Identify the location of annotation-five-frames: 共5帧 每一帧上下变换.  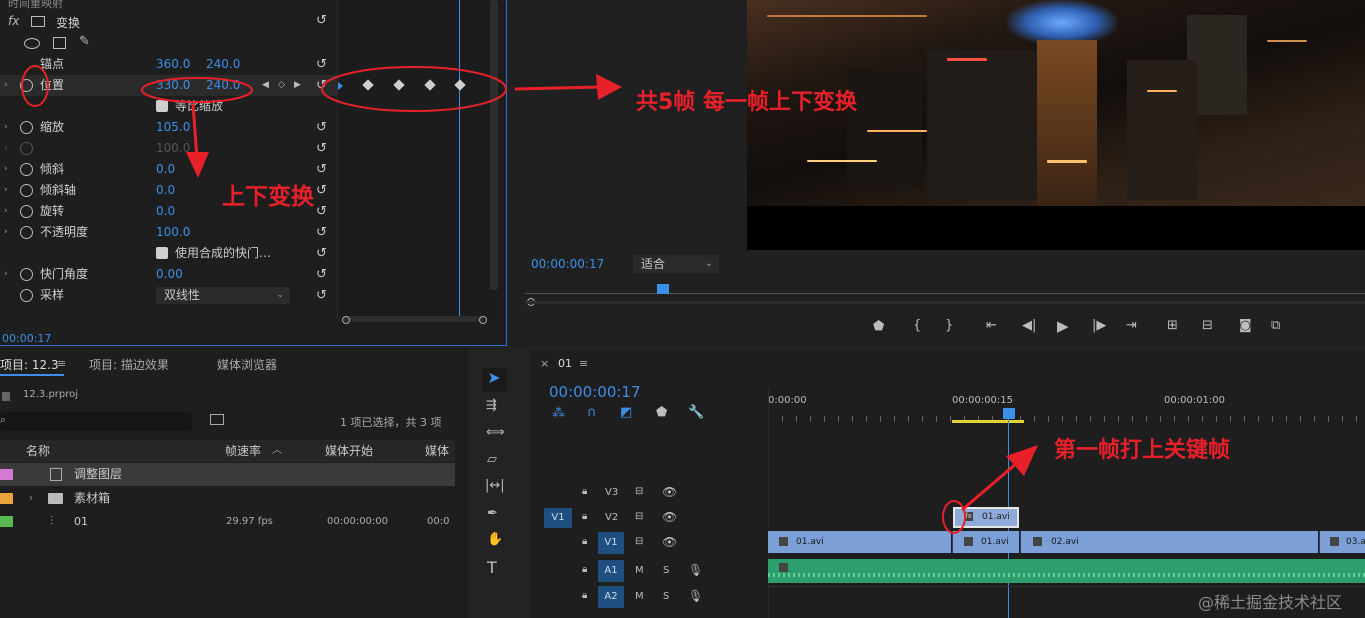
(746, 102).